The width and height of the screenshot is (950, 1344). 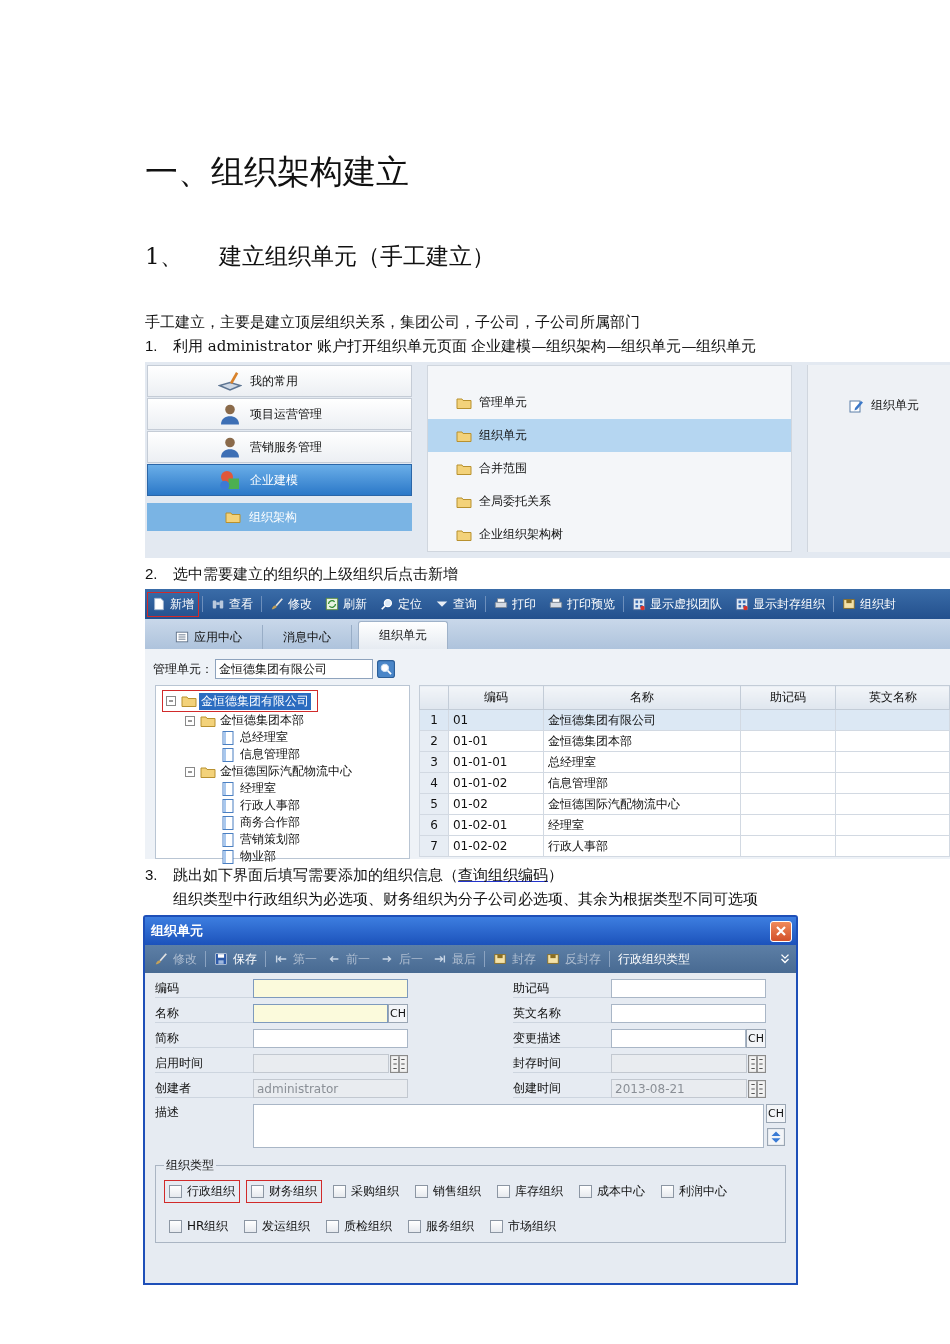 What do you see at coordinates (434, 741) in the screenshot?
I see `row-number: 2` at bounding box center [434, 741].